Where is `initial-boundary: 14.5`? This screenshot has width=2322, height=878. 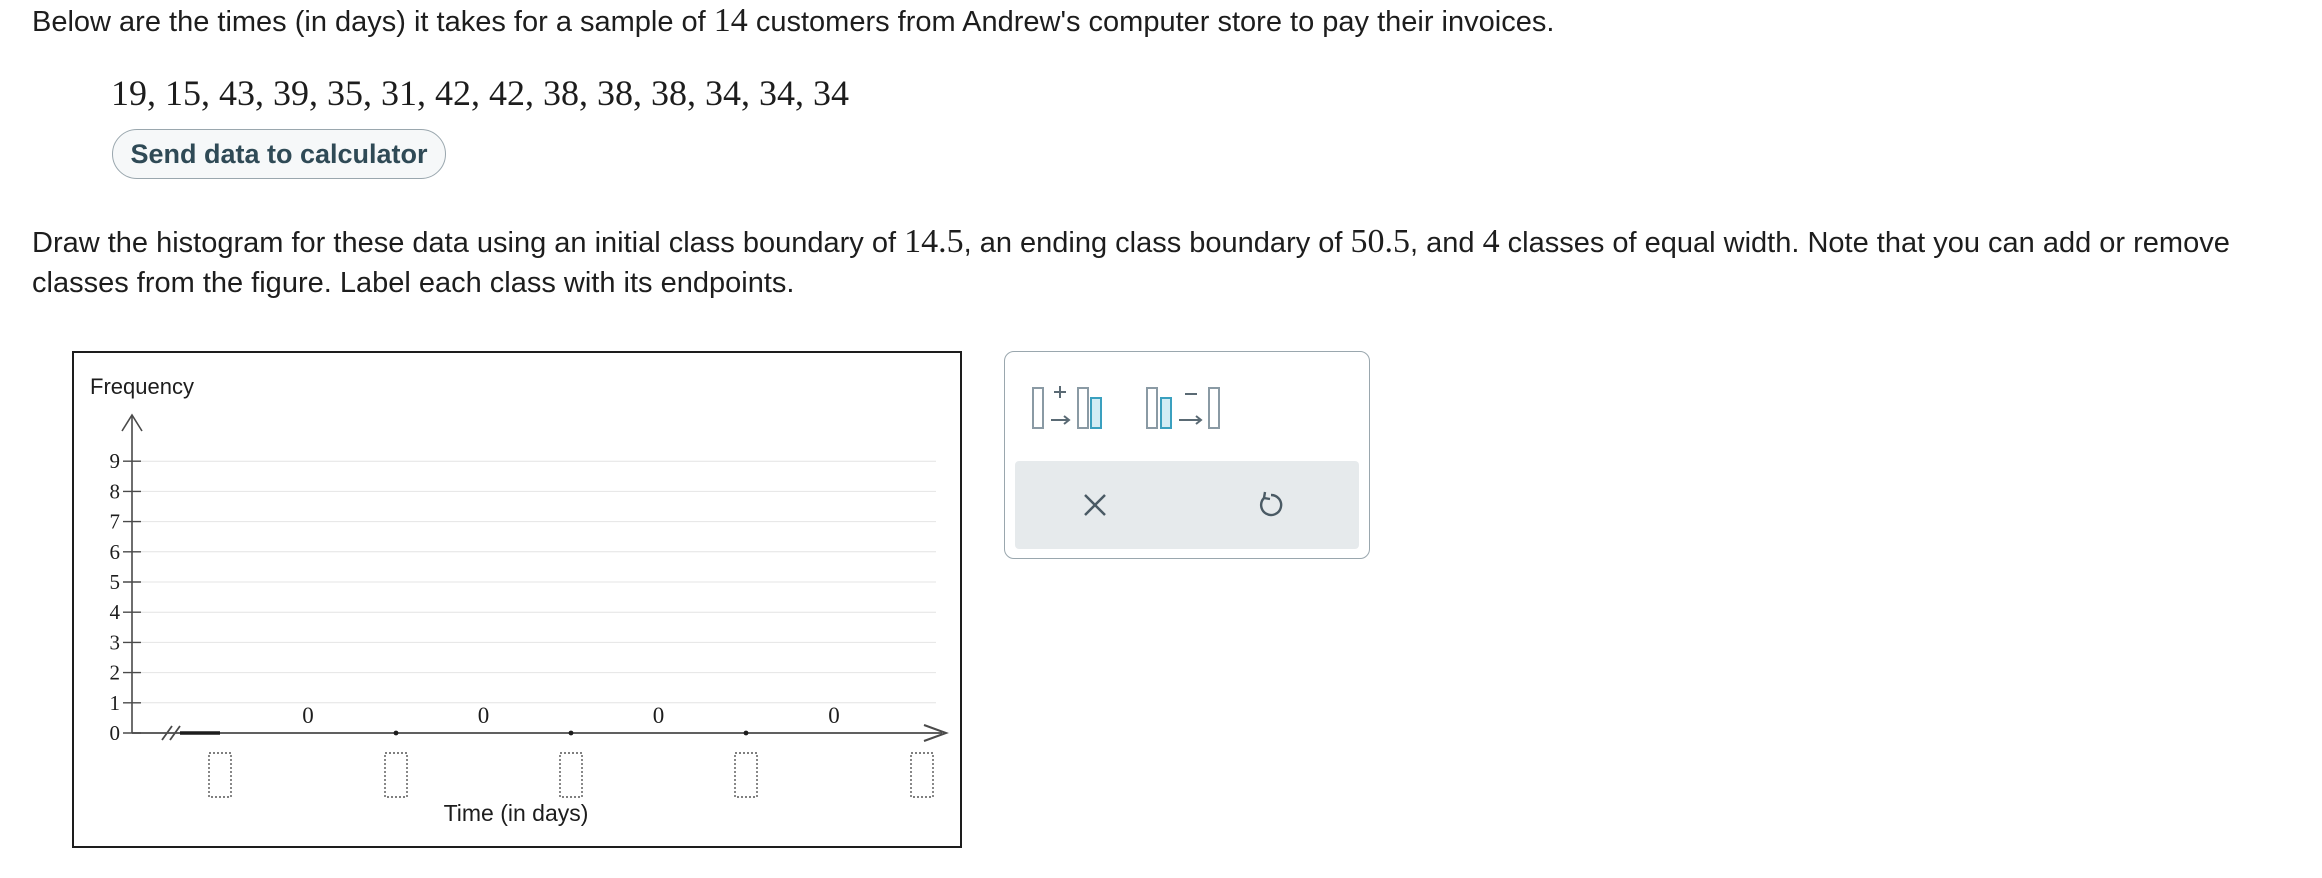 initial-boundary: 14.5 is located at coordinates (934, 241).